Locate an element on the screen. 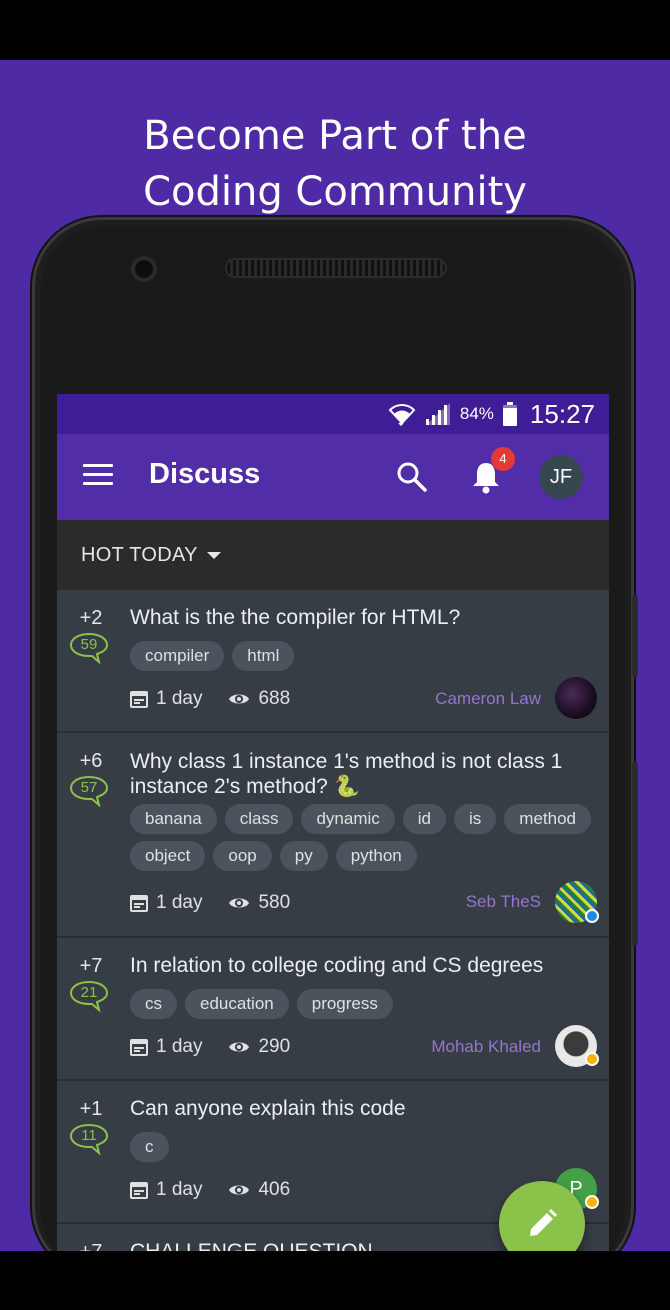  author-avatar is located at coordinates (576, 698).